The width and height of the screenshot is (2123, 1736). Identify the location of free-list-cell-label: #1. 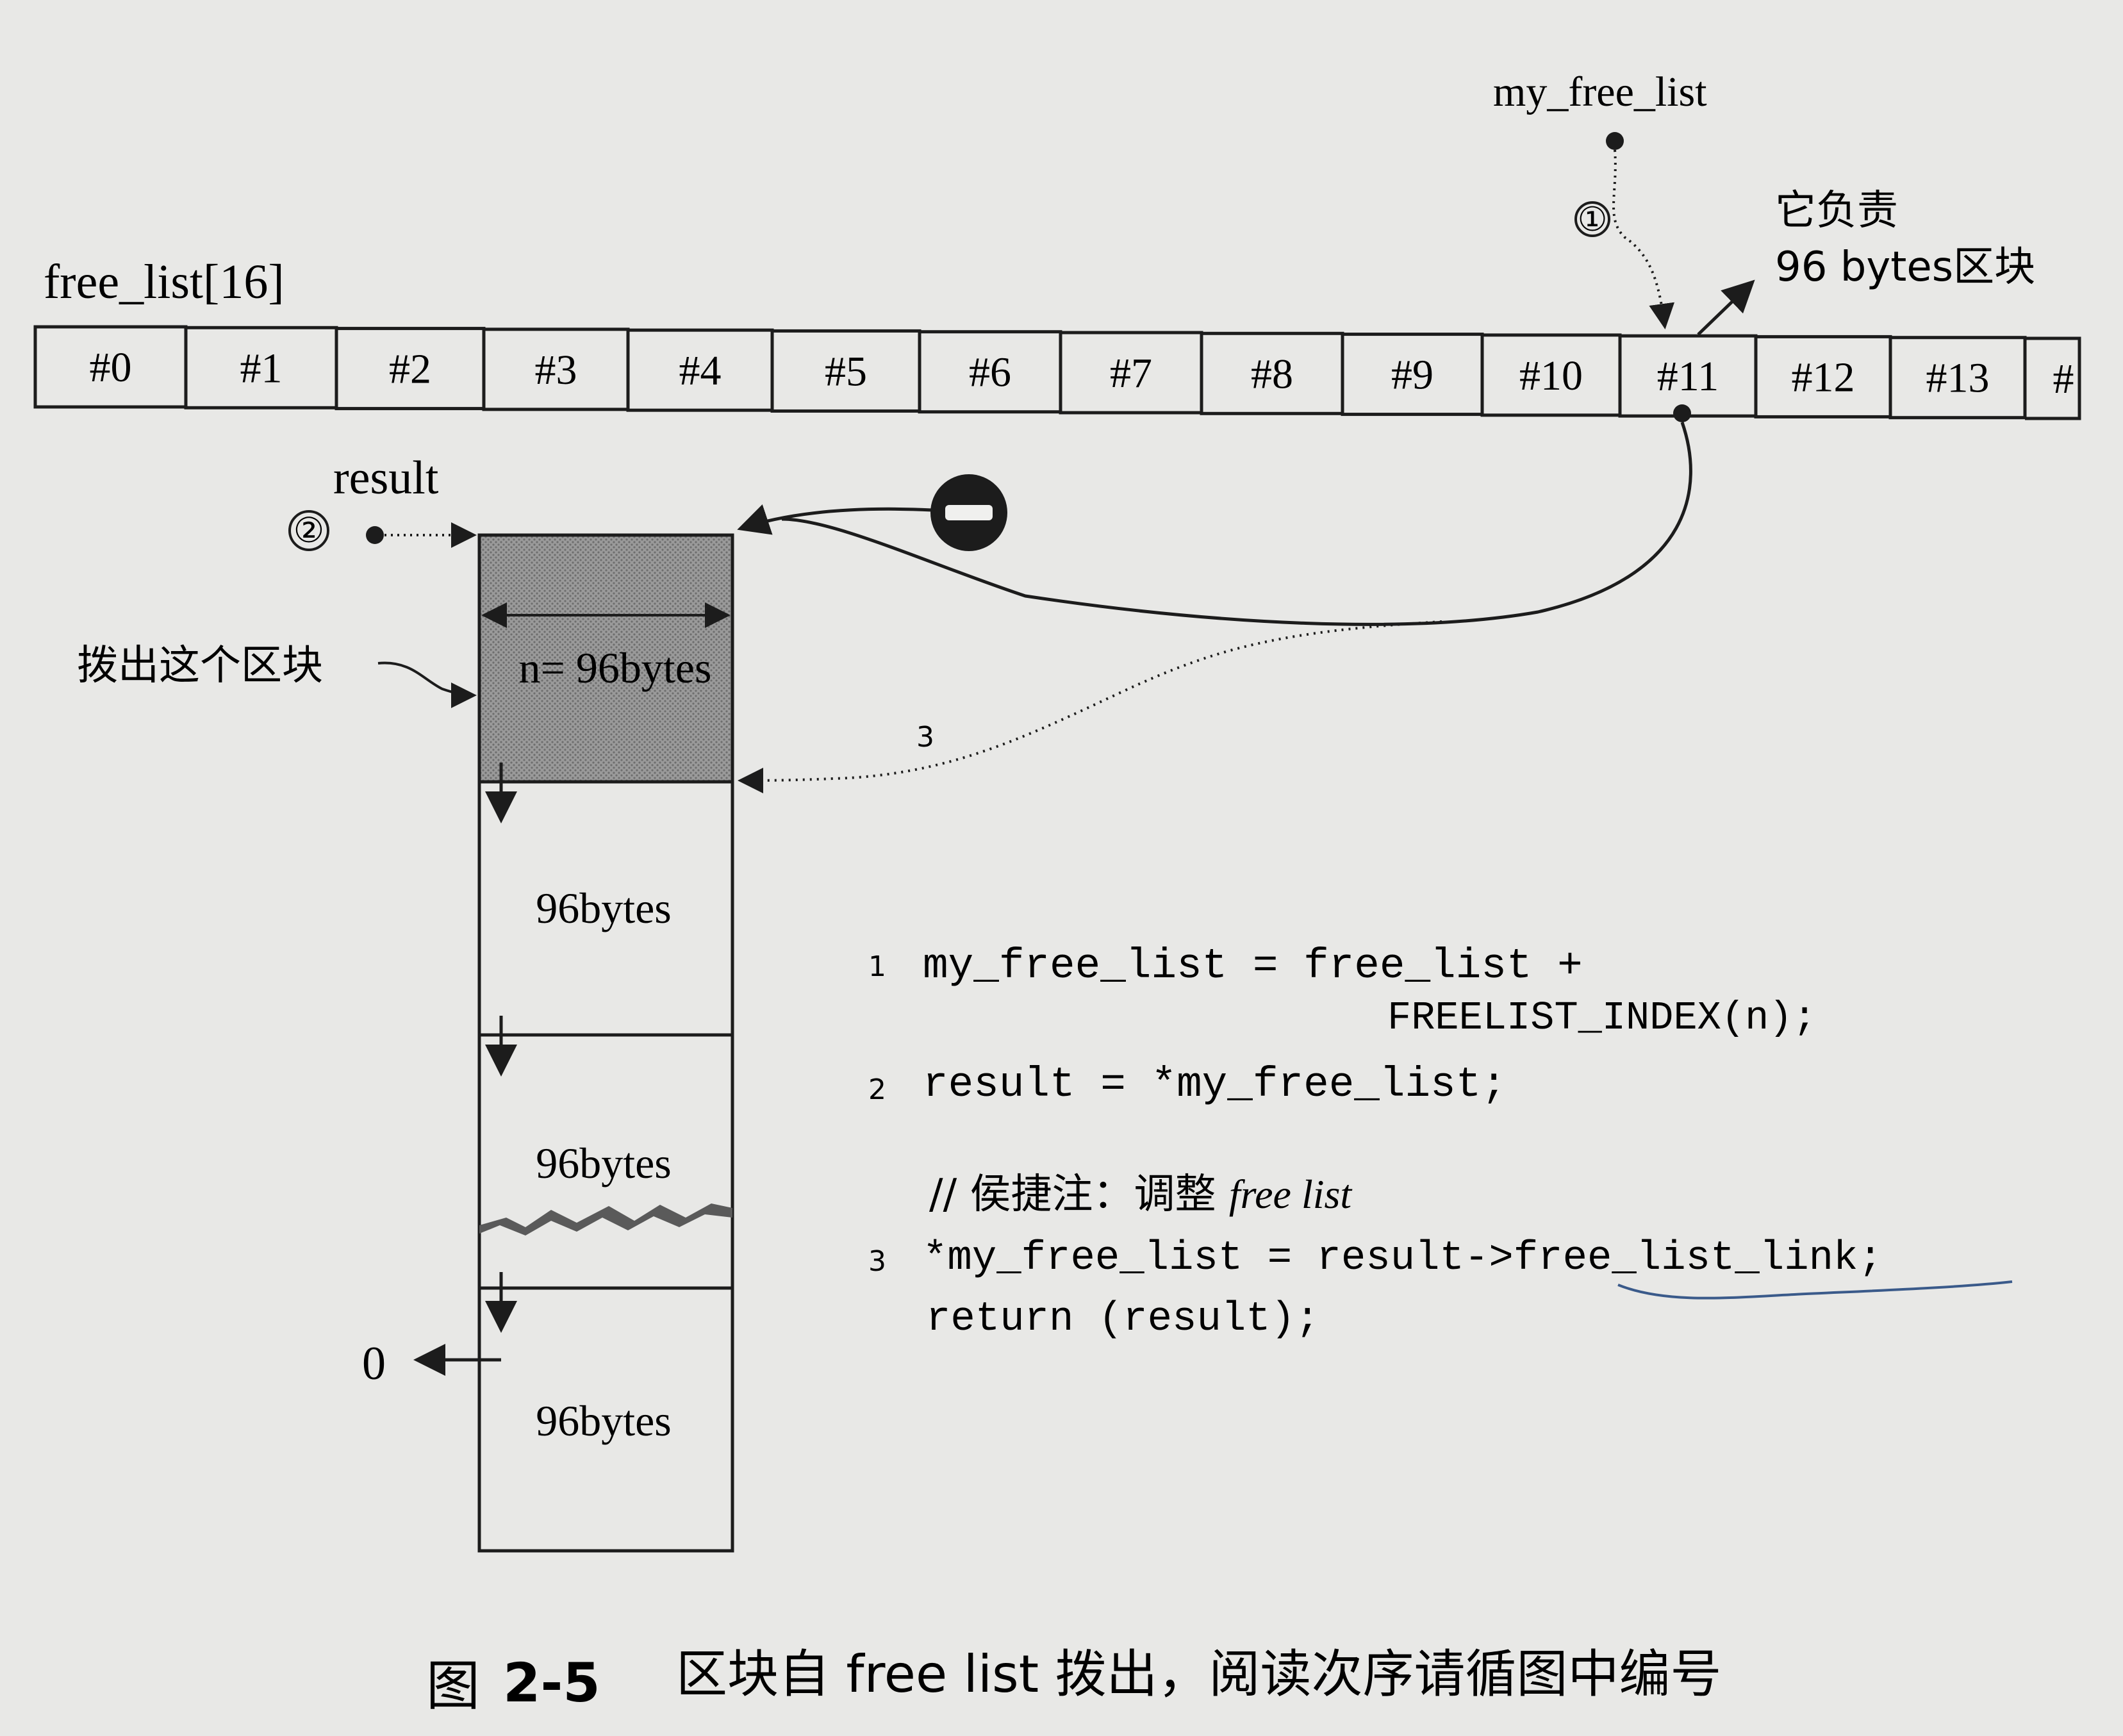
(261, 368).